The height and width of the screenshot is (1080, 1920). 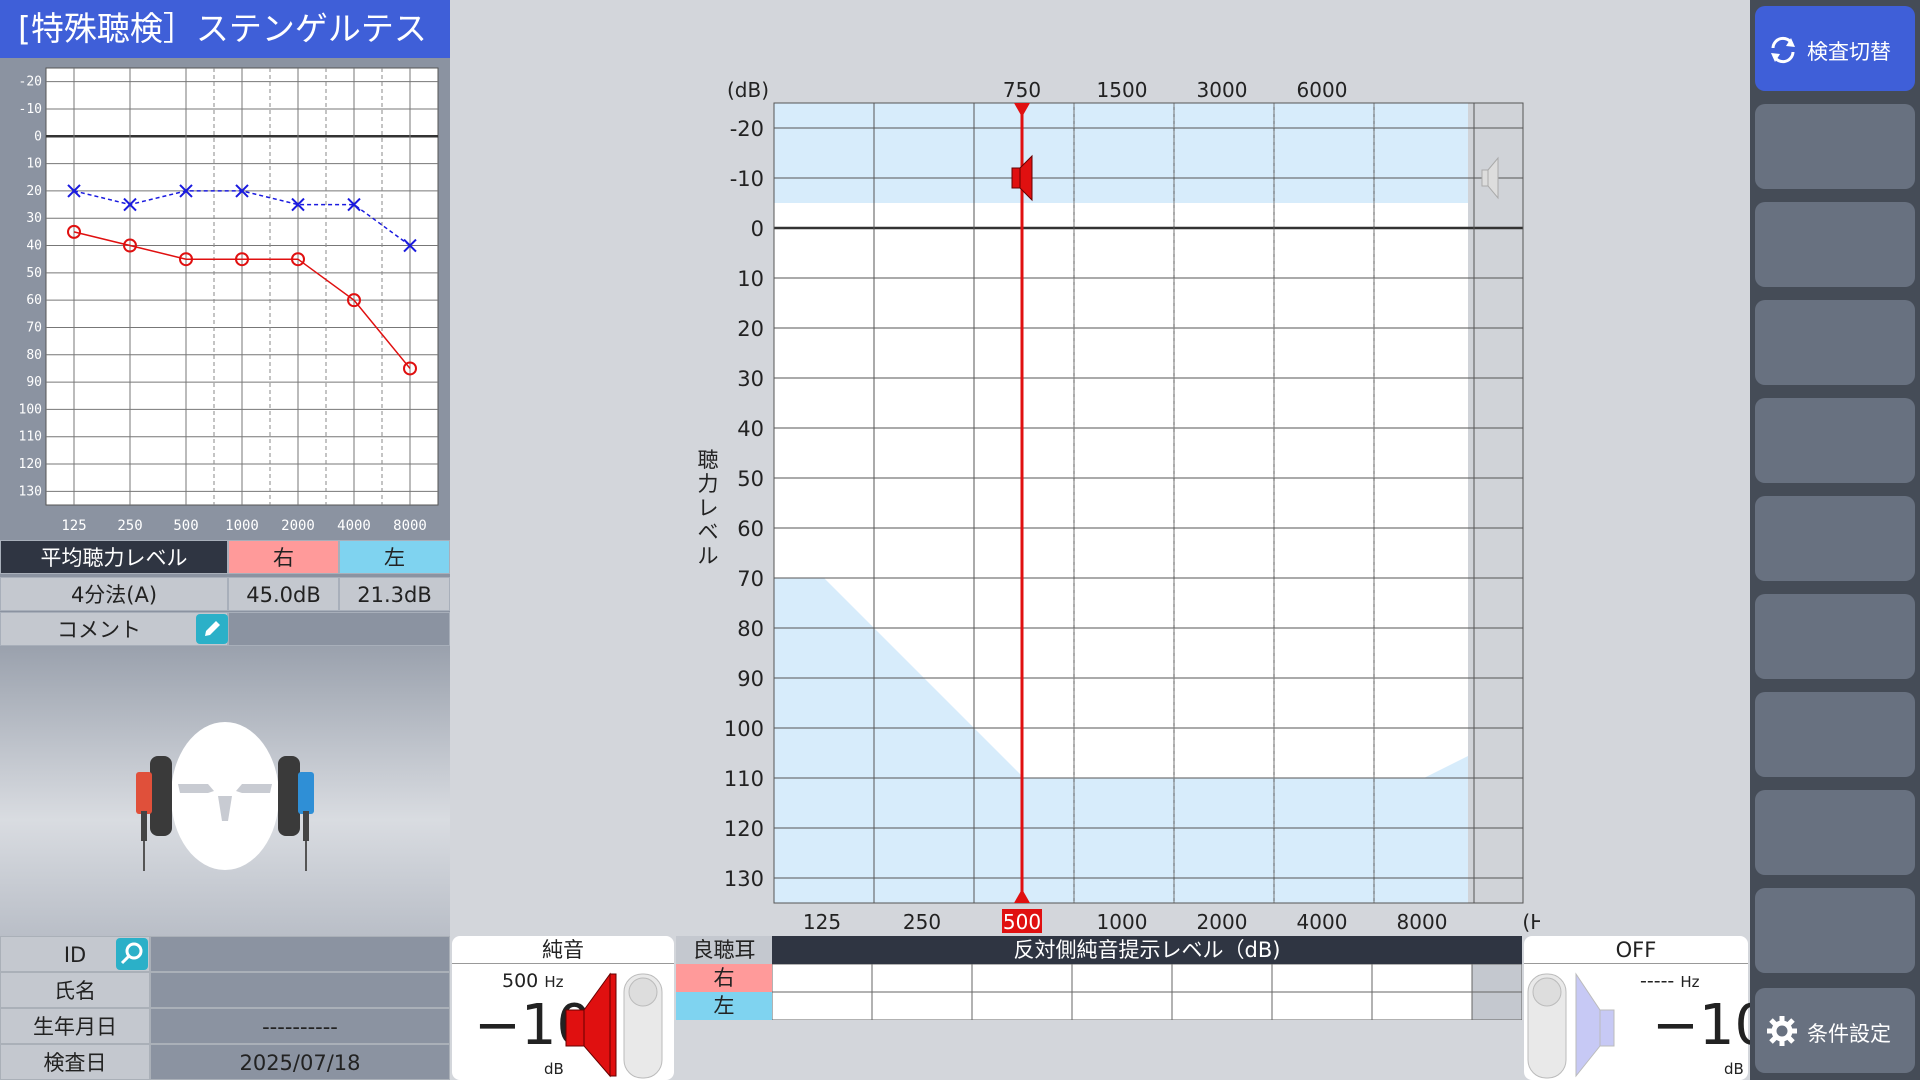 I want to click on main-ytick: 120, so click(x=744, y=829).